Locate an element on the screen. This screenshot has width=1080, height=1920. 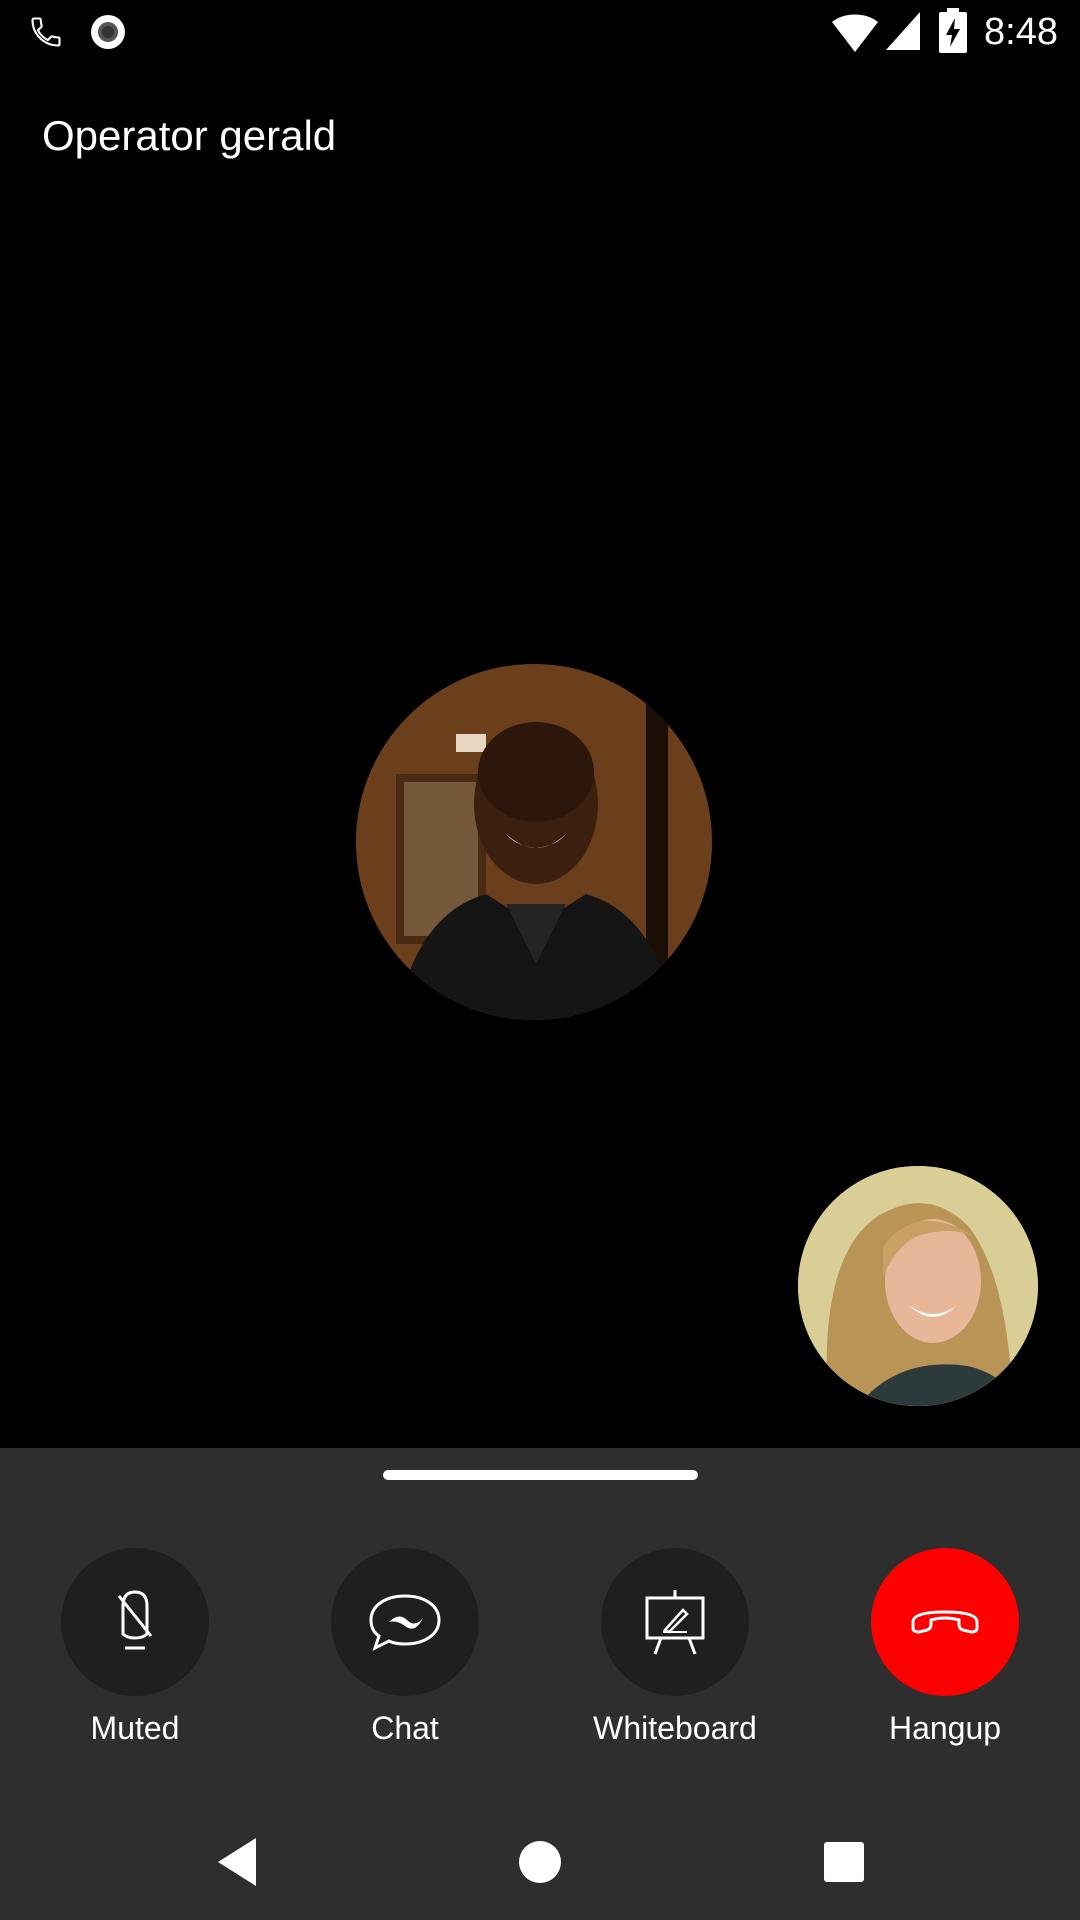
phone-icon is located at coordinates (46, 32).